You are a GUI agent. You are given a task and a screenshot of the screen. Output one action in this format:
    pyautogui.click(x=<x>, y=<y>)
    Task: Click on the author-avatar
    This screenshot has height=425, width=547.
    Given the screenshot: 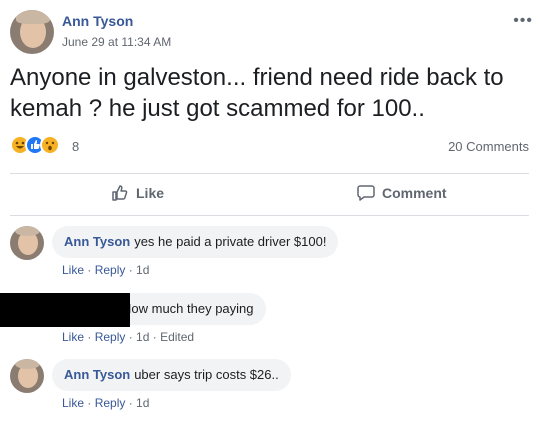 What is the action you would take?
    pyautogui.click(x=32, y=32)
    